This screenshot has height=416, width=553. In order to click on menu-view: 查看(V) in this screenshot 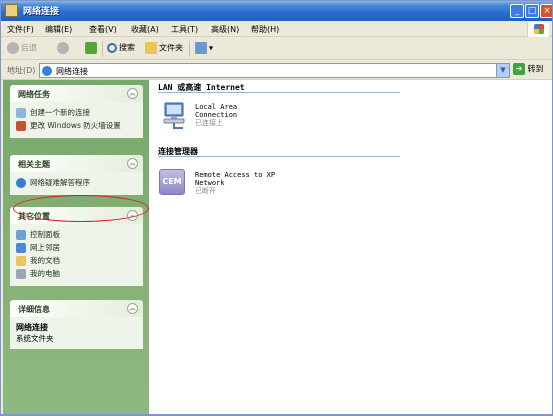, I will do `click(103, 29)`.